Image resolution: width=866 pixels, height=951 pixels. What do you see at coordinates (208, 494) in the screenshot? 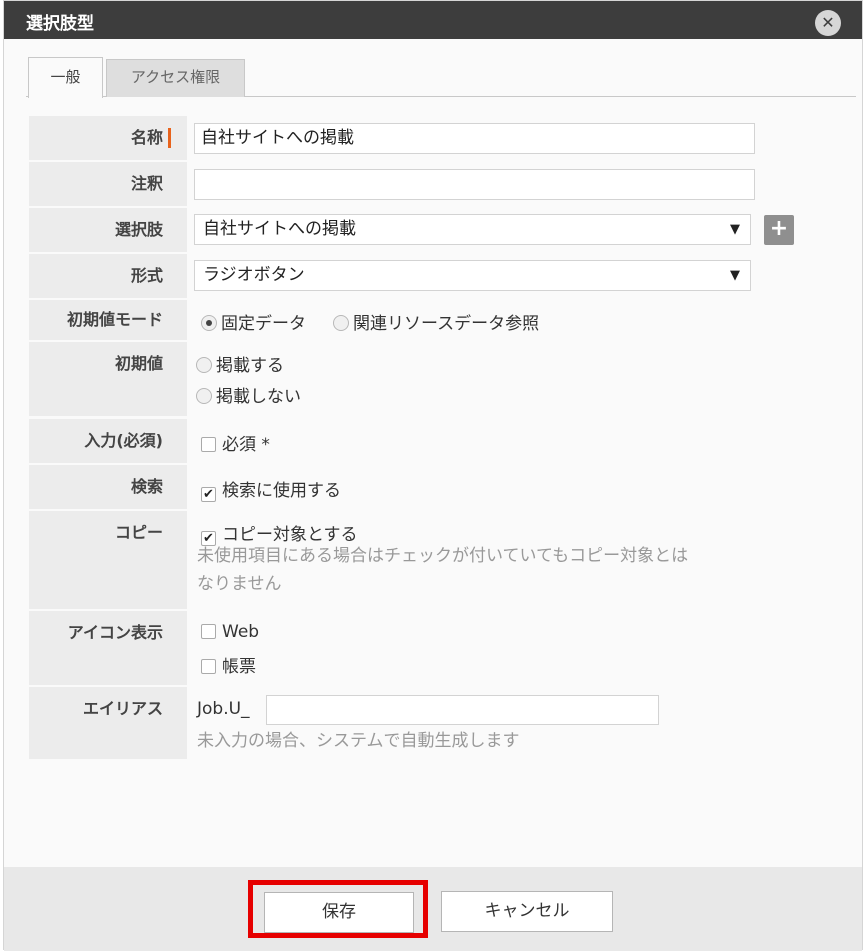
I see `checkbox-checked-icon: ✔` at bounding box center [208, 494].